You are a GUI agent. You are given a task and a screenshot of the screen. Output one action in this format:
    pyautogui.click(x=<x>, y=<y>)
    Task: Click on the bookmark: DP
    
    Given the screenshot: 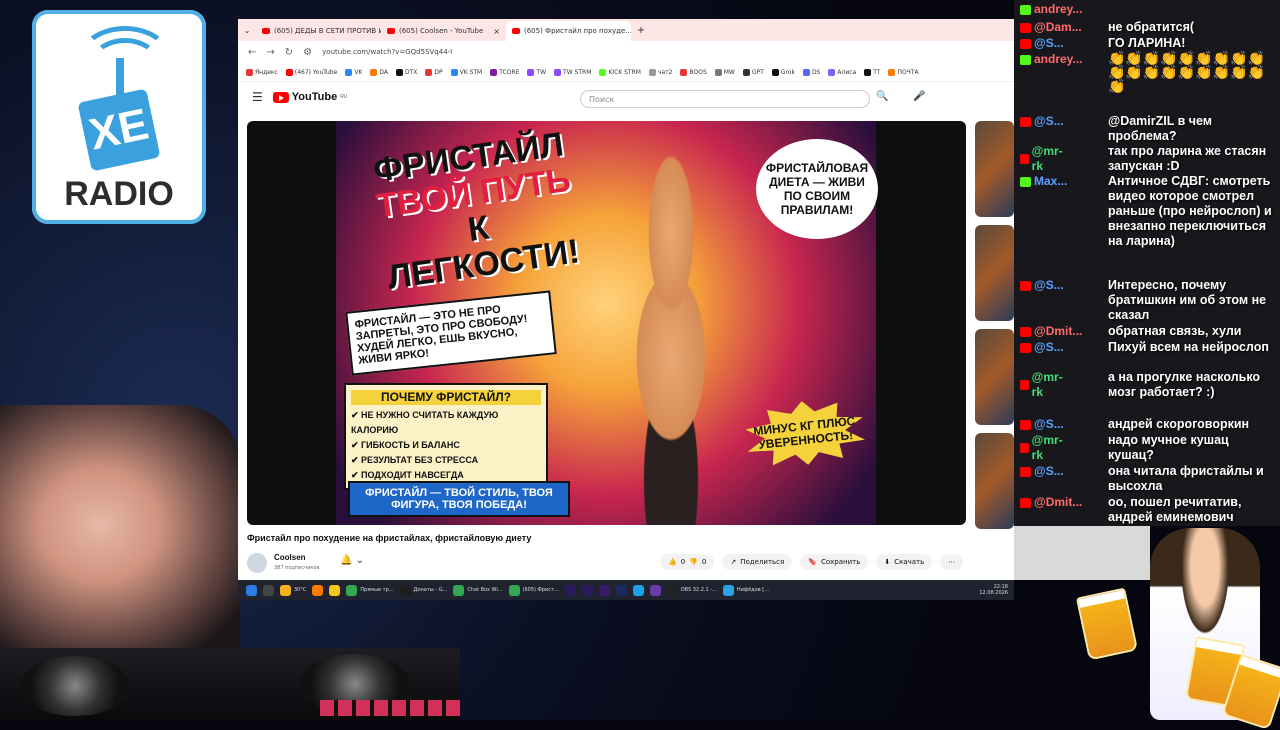 What is the action you would take?
    pyautogui.click(x=434, y=72)
    